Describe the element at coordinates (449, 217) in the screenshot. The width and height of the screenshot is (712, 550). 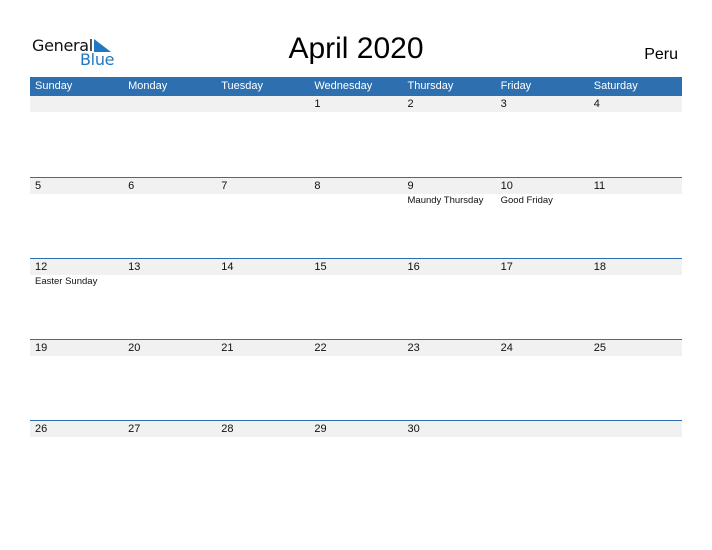
I see `day-cell: 9 Maundy Thursday` at that location.